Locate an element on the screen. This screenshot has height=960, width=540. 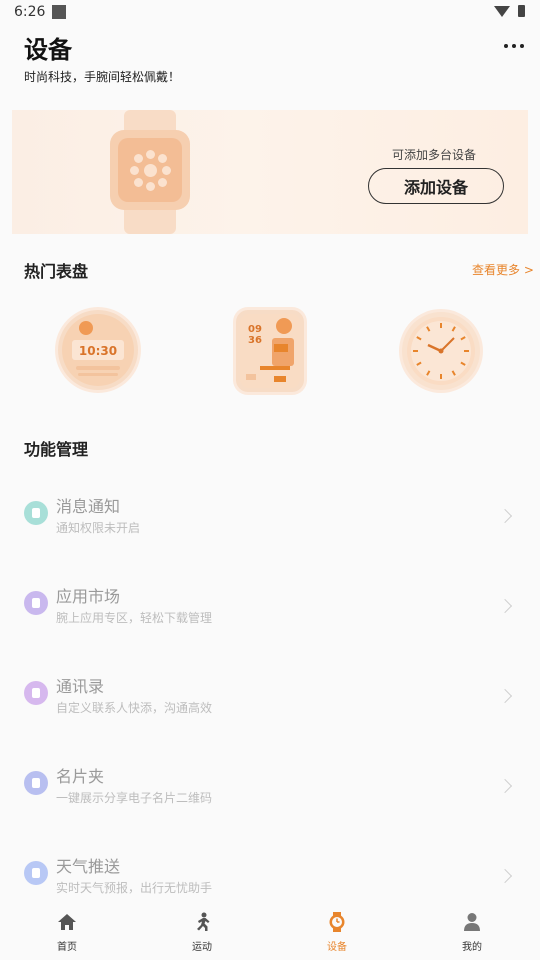
card-icon is located at coordinates (36, 783).